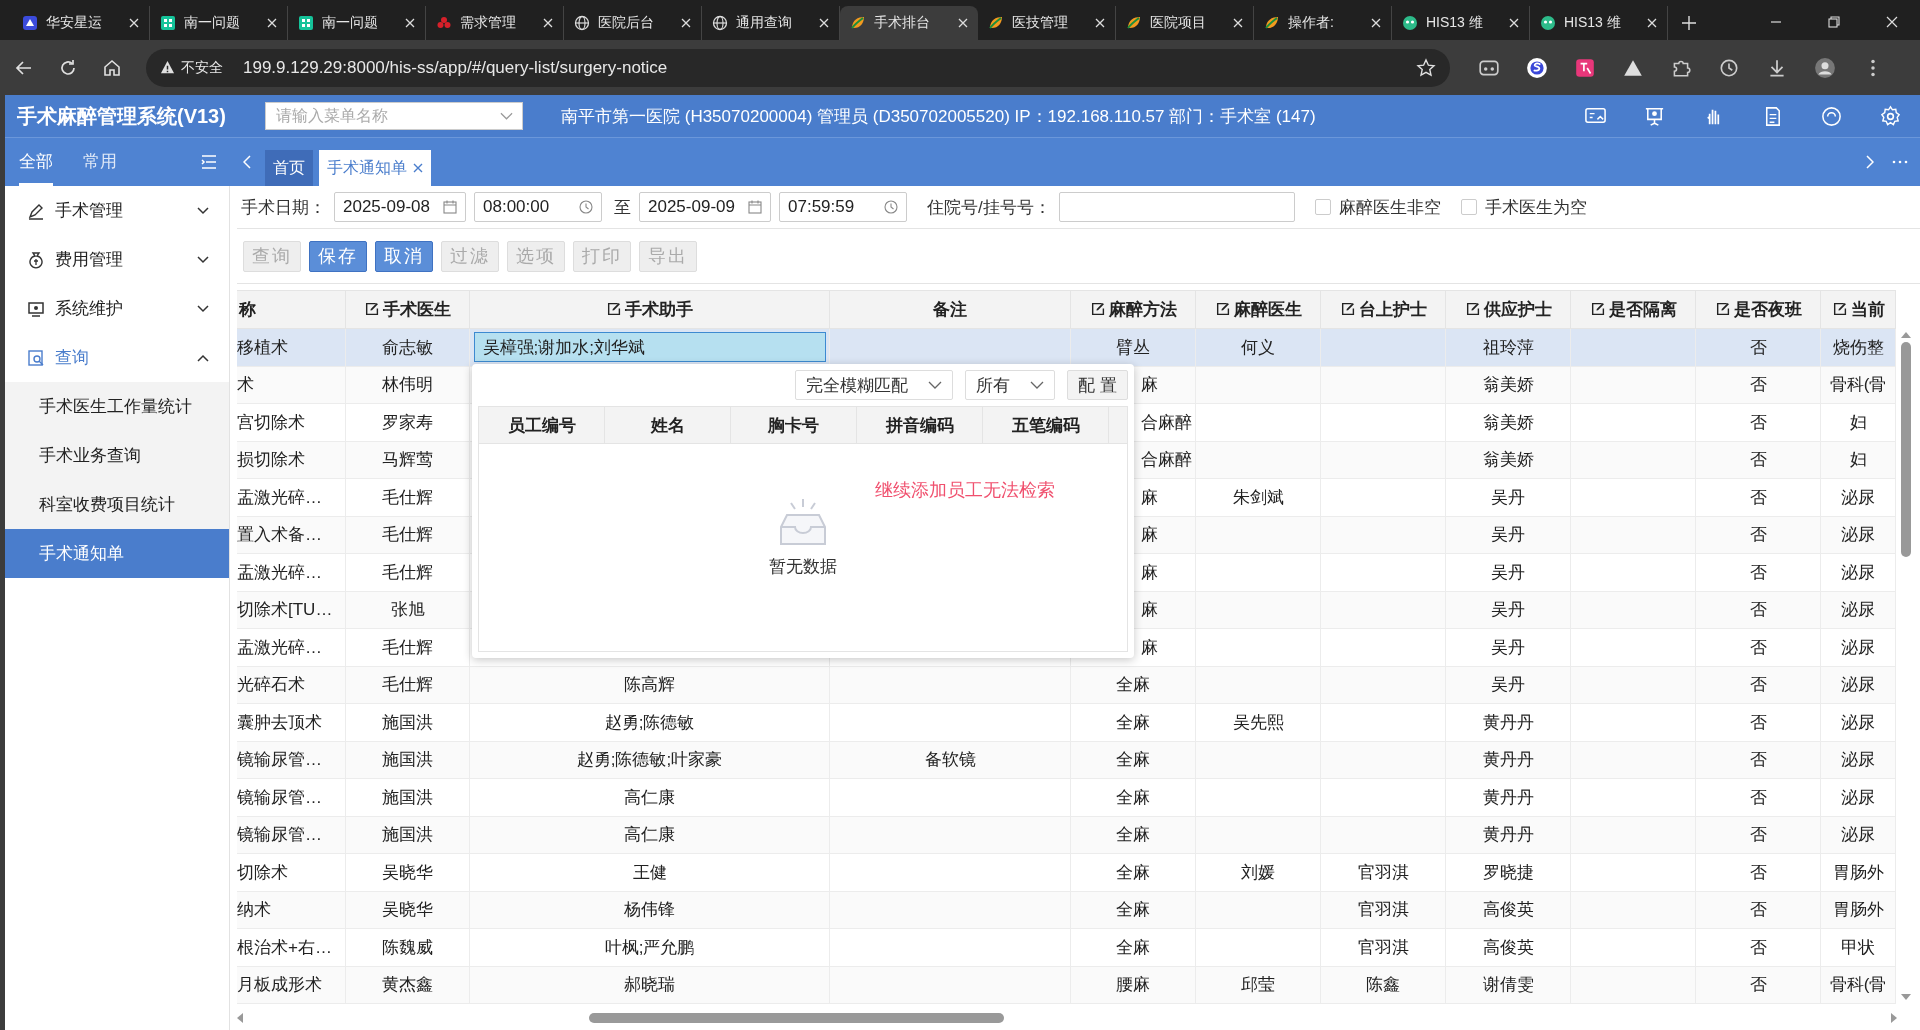  I want to click on table-cell-text: 陈魏威, so click(407, 947).